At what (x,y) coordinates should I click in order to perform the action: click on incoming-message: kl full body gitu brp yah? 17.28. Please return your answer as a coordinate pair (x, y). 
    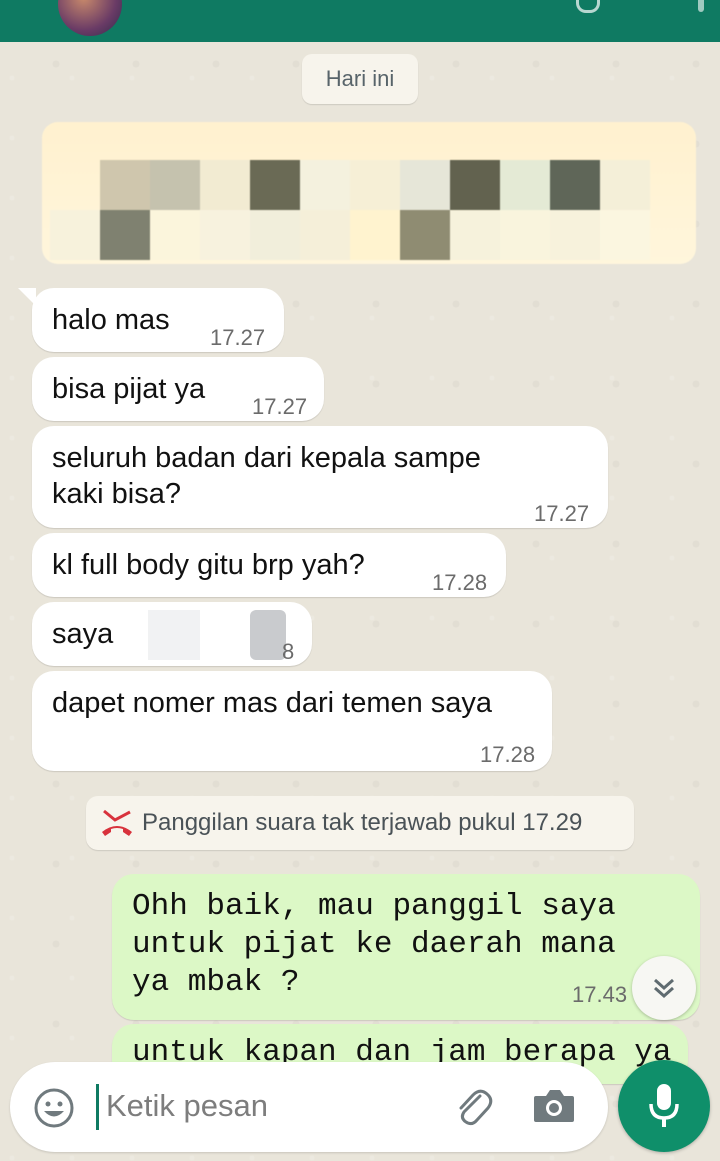
    Looking at the image, I should click on (269, 565).